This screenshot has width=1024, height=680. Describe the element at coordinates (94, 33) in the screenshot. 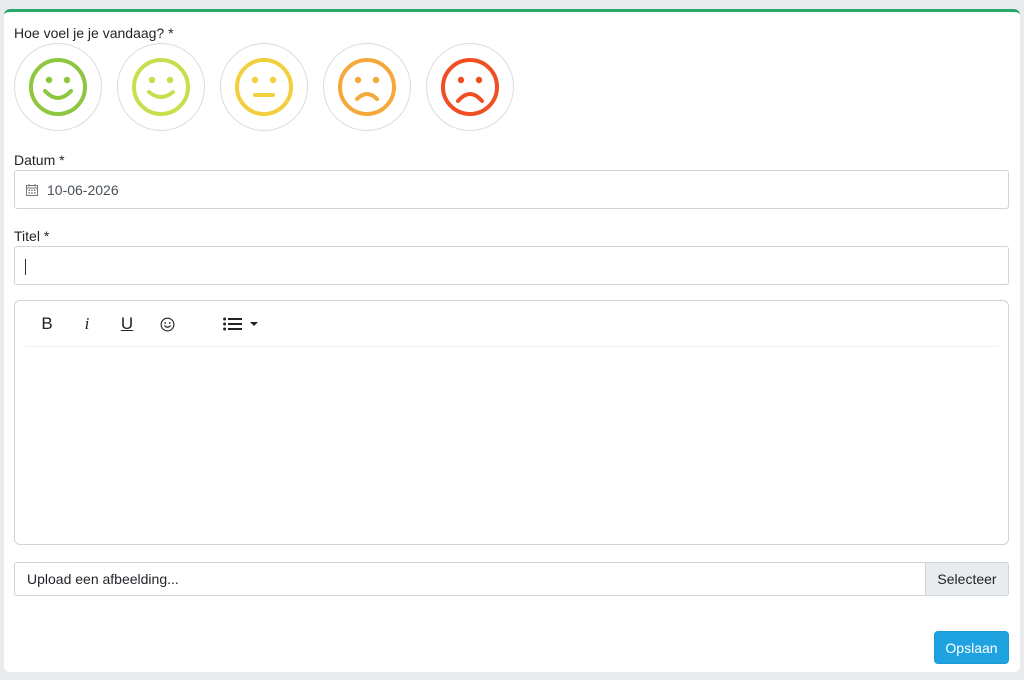

I see `mood-label: Hoe voel je je vandaag? *` at that location.